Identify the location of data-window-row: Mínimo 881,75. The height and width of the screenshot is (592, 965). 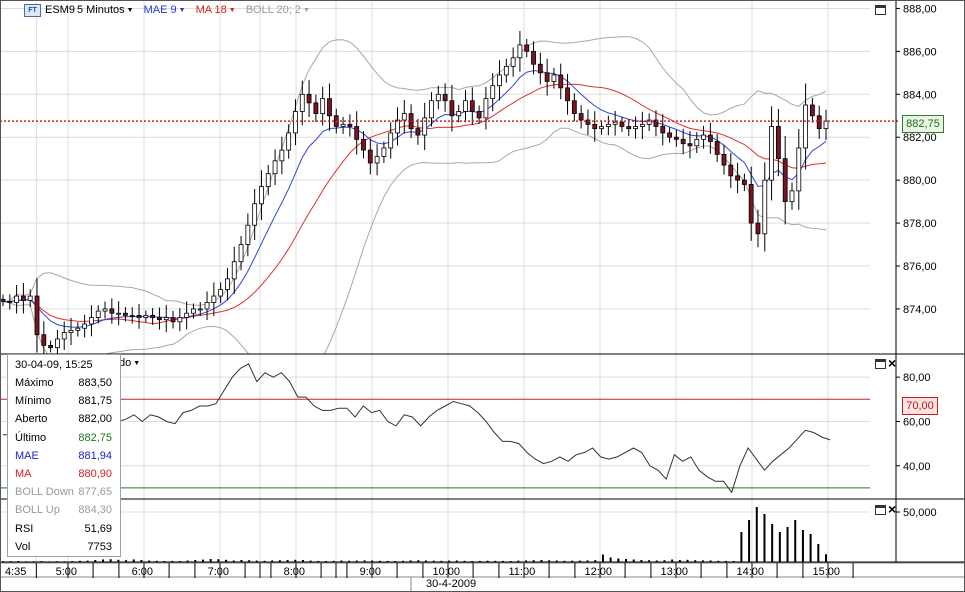
(64, 401).